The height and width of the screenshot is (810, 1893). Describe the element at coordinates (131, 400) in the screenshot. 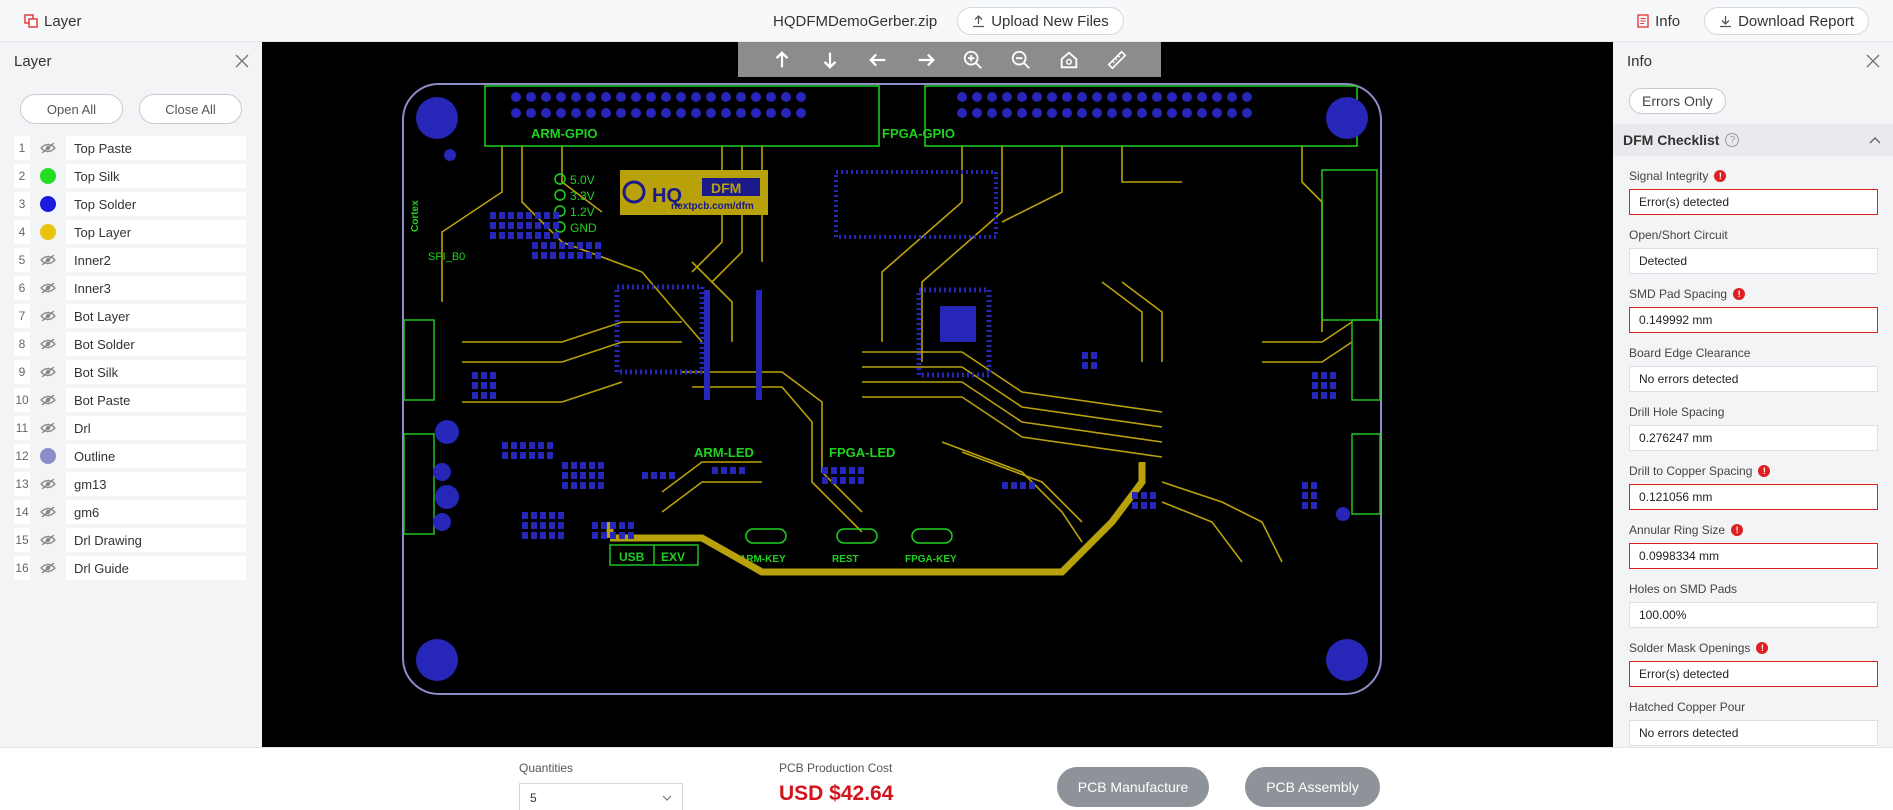

I see `layer-row: 10 Bot Paste` at that location.